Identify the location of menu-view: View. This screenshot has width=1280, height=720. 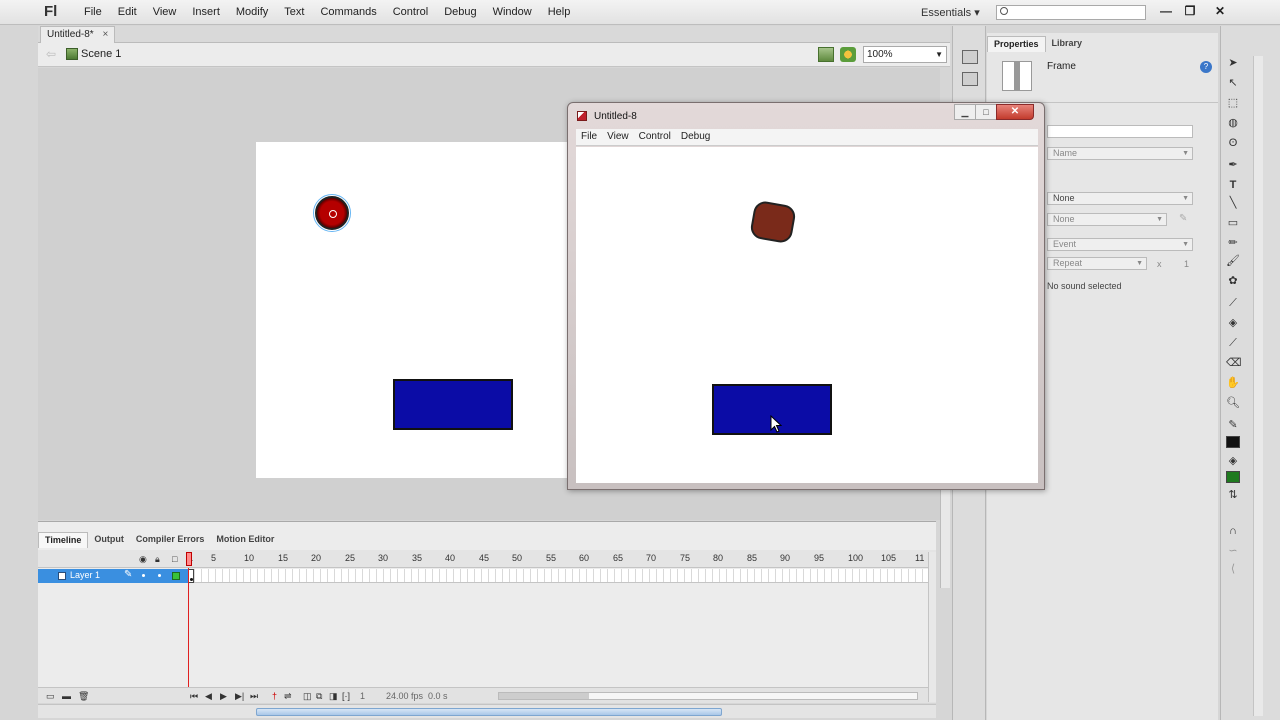
(165, 12).